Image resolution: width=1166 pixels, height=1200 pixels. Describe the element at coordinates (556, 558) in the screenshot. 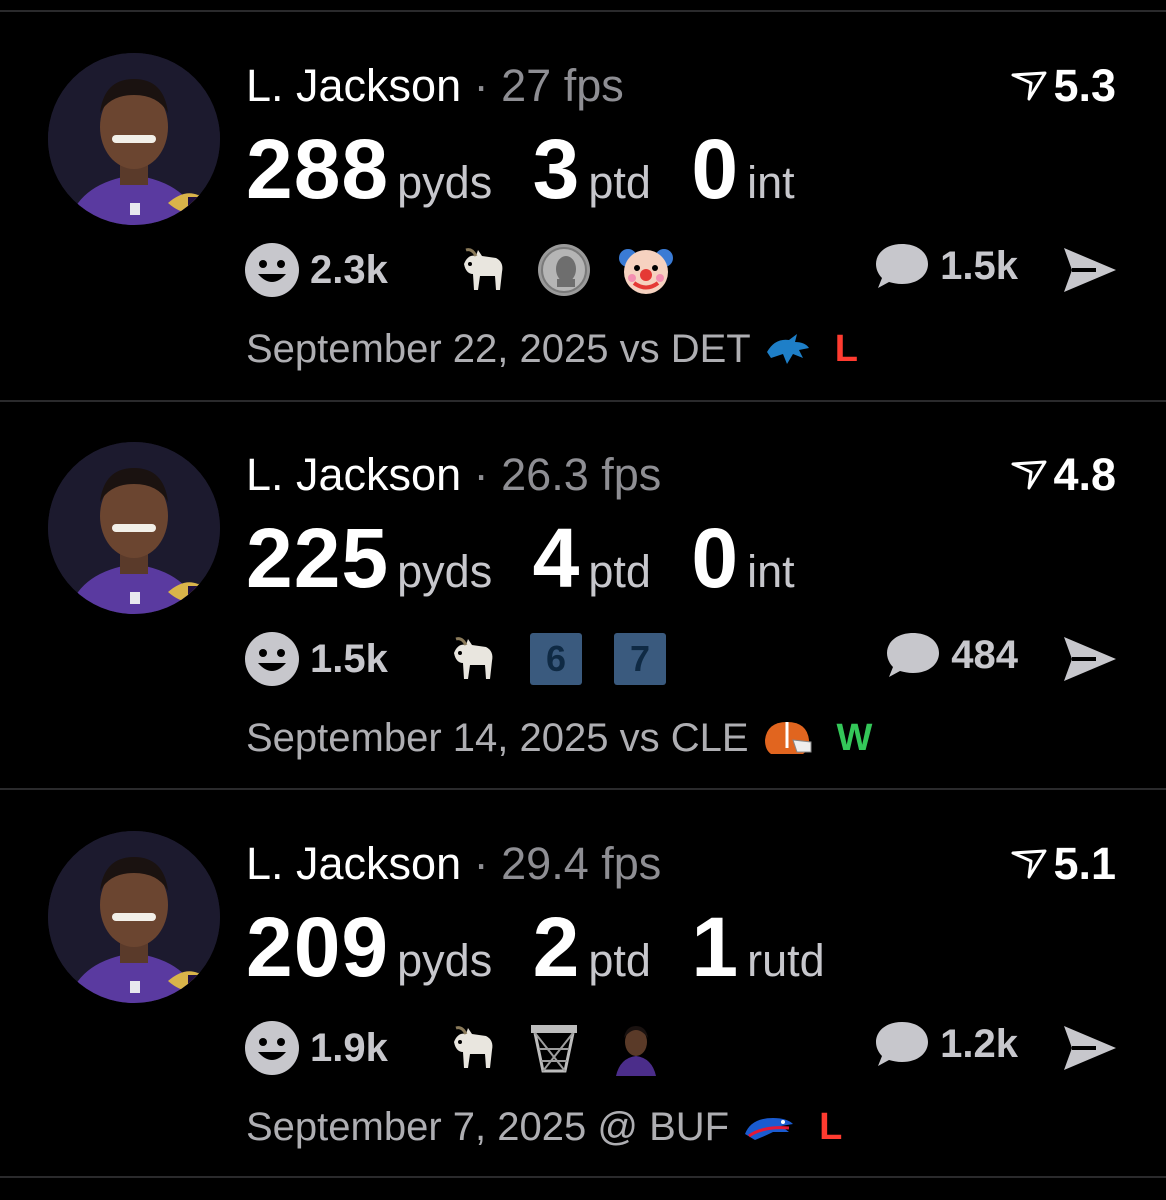

I see `stat-value: 4` at that location.